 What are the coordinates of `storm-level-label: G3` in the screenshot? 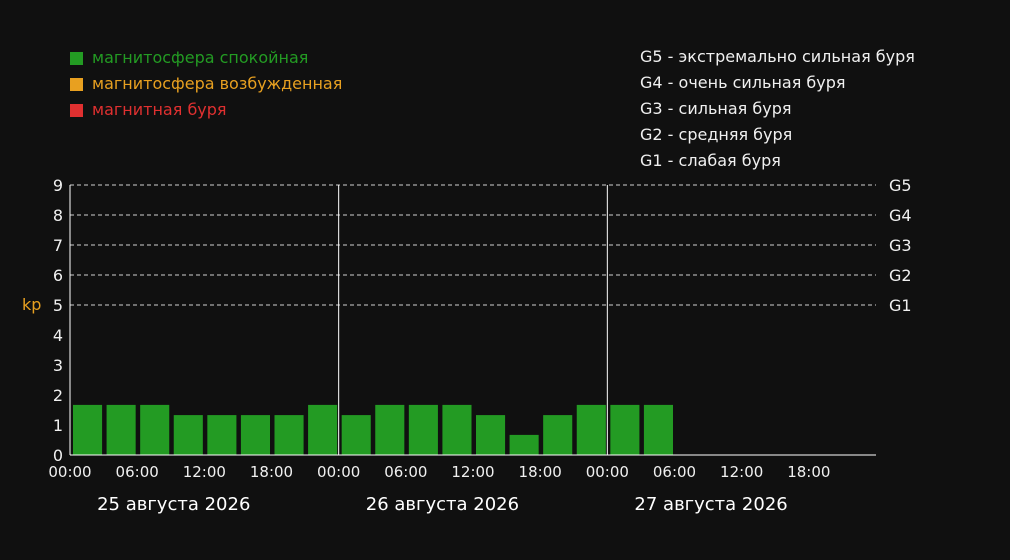 It's located at (900, 245).